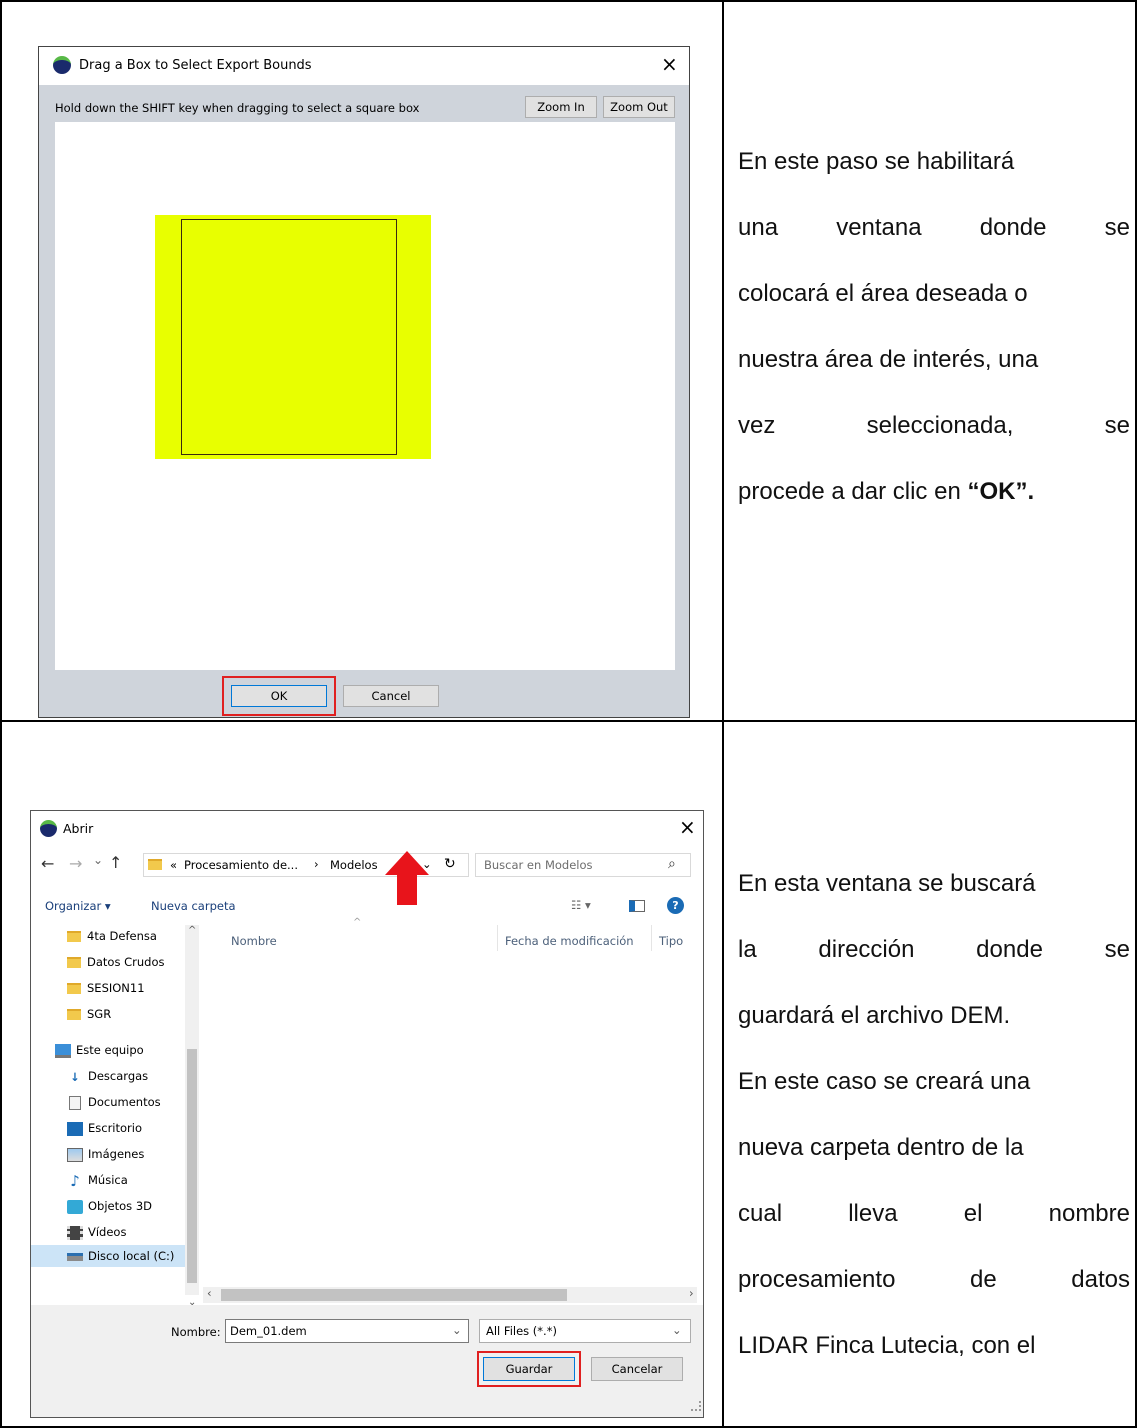 The height and width of the screenshot is (1428, 1137). What do you see at coordinates (394, 1295) in the screenshot?
I see `horizontal-scrollbar-thumb` at bounding box center [394, 1295].